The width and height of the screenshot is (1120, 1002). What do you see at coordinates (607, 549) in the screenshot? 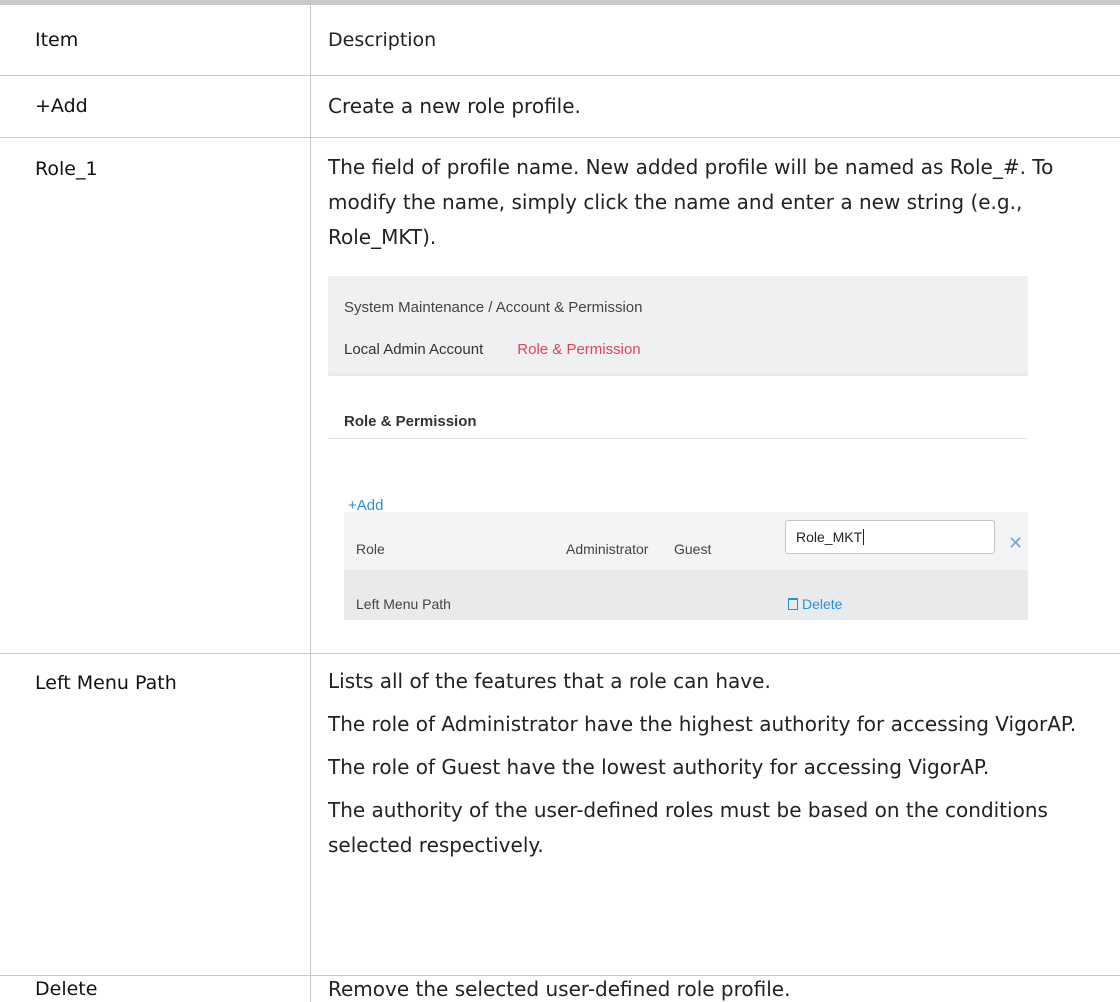
I see `column-administrator: Administrator` at bounding box center [607, 549].